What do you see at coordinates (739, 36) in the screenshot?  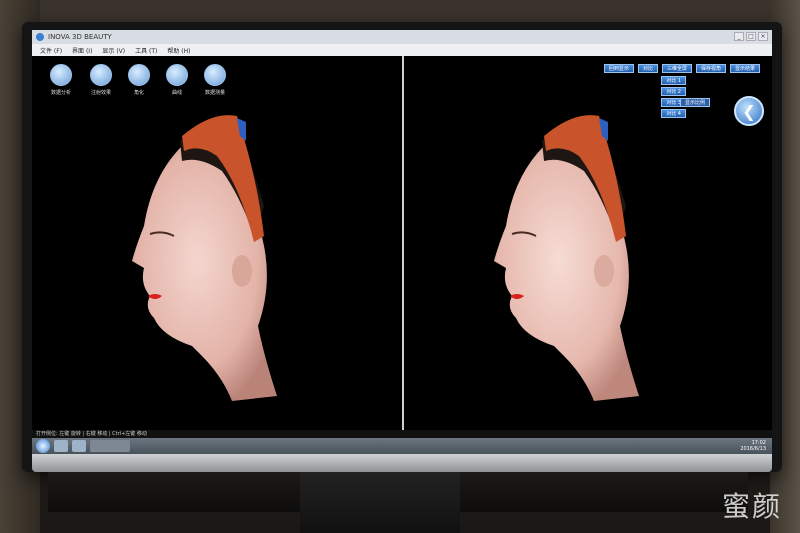 I see `minimize-button: _` at bounding box center [739, 36].